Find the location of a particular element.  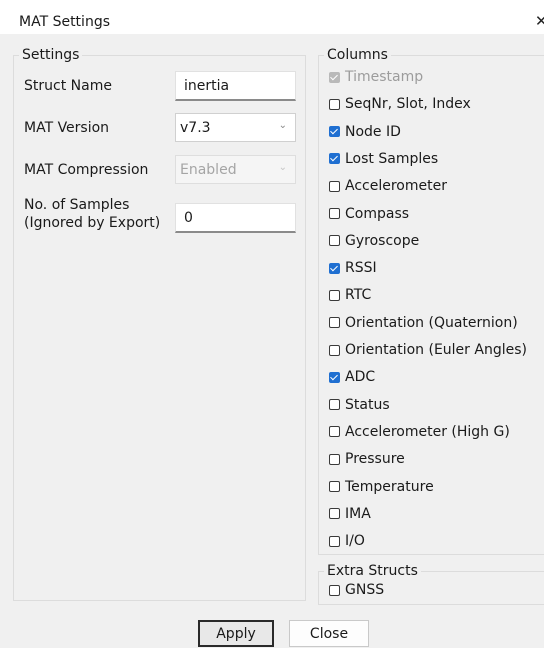

checkbox-label: Accelerometer (High G) is located at coordinates (427, 431).